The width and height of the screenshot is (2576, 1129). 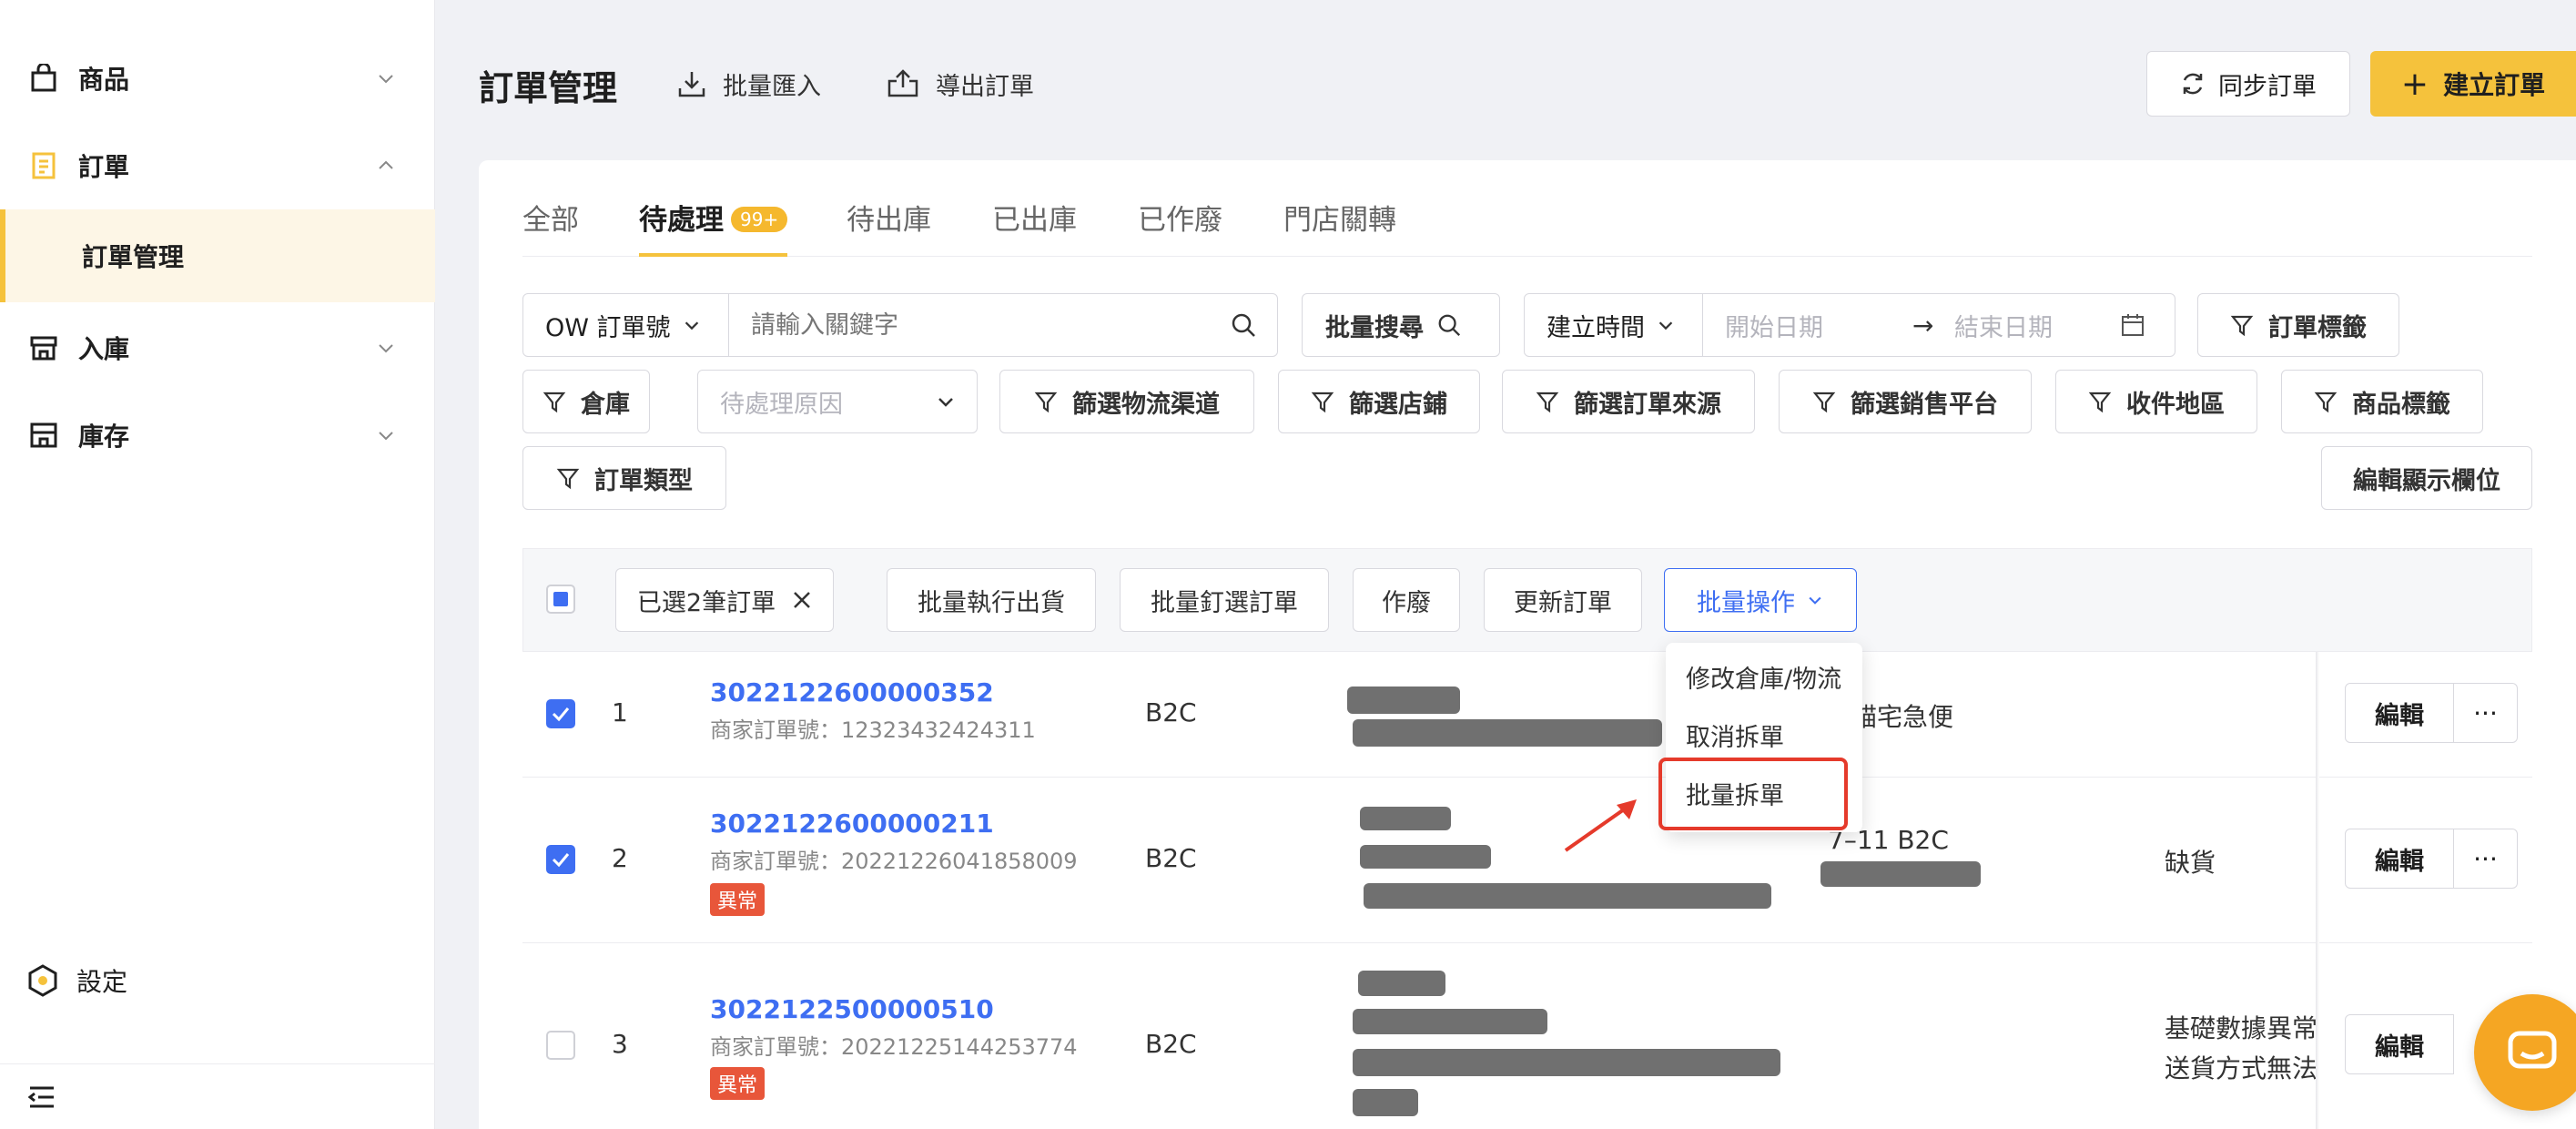 I want to click on sidebar-item-label: 庫存, so click(x=104, y=437).